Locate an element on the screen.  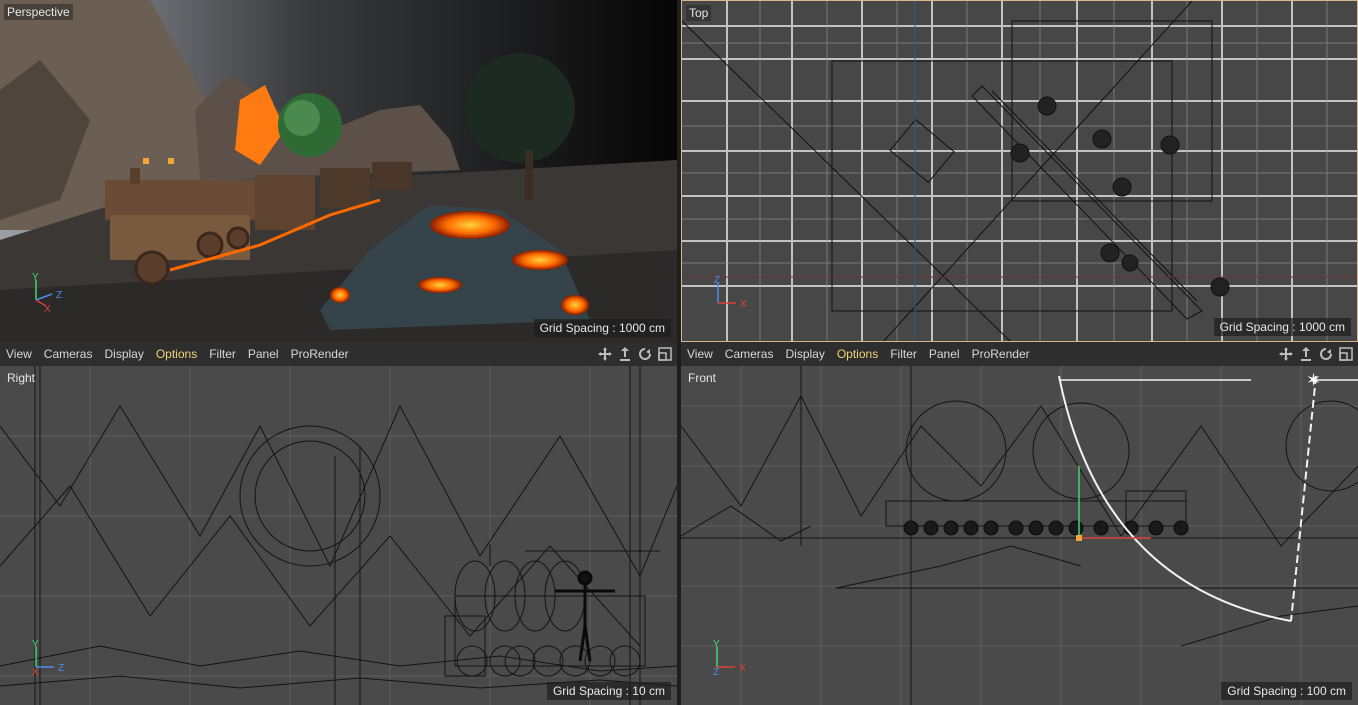
viewport-label: Perspective is located at coordinates (38, 12).